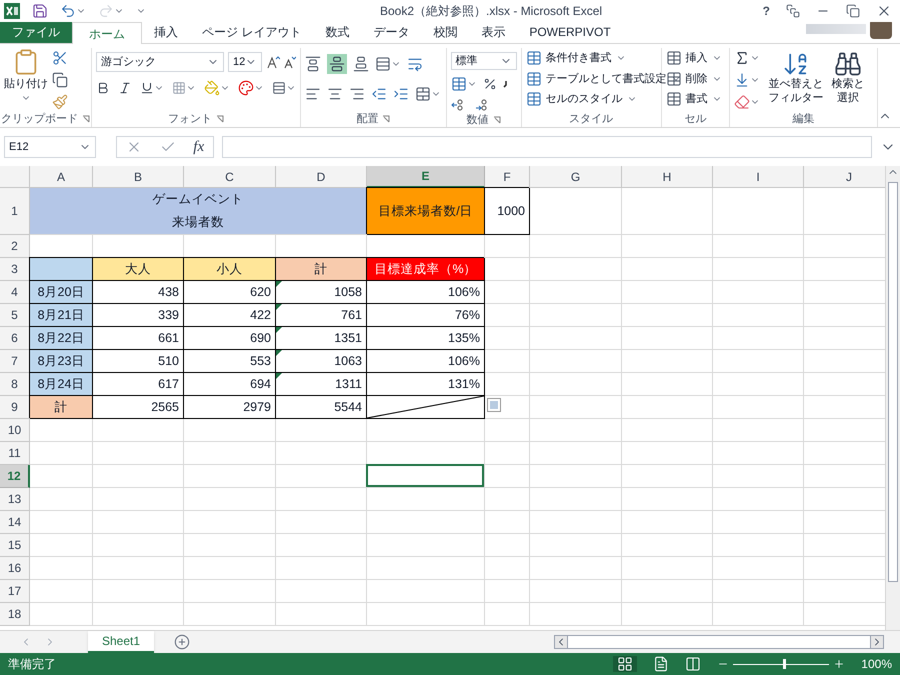  Describe the element at coordinates (321, 177) in the screenshot. I see `column-header: D` at that location.